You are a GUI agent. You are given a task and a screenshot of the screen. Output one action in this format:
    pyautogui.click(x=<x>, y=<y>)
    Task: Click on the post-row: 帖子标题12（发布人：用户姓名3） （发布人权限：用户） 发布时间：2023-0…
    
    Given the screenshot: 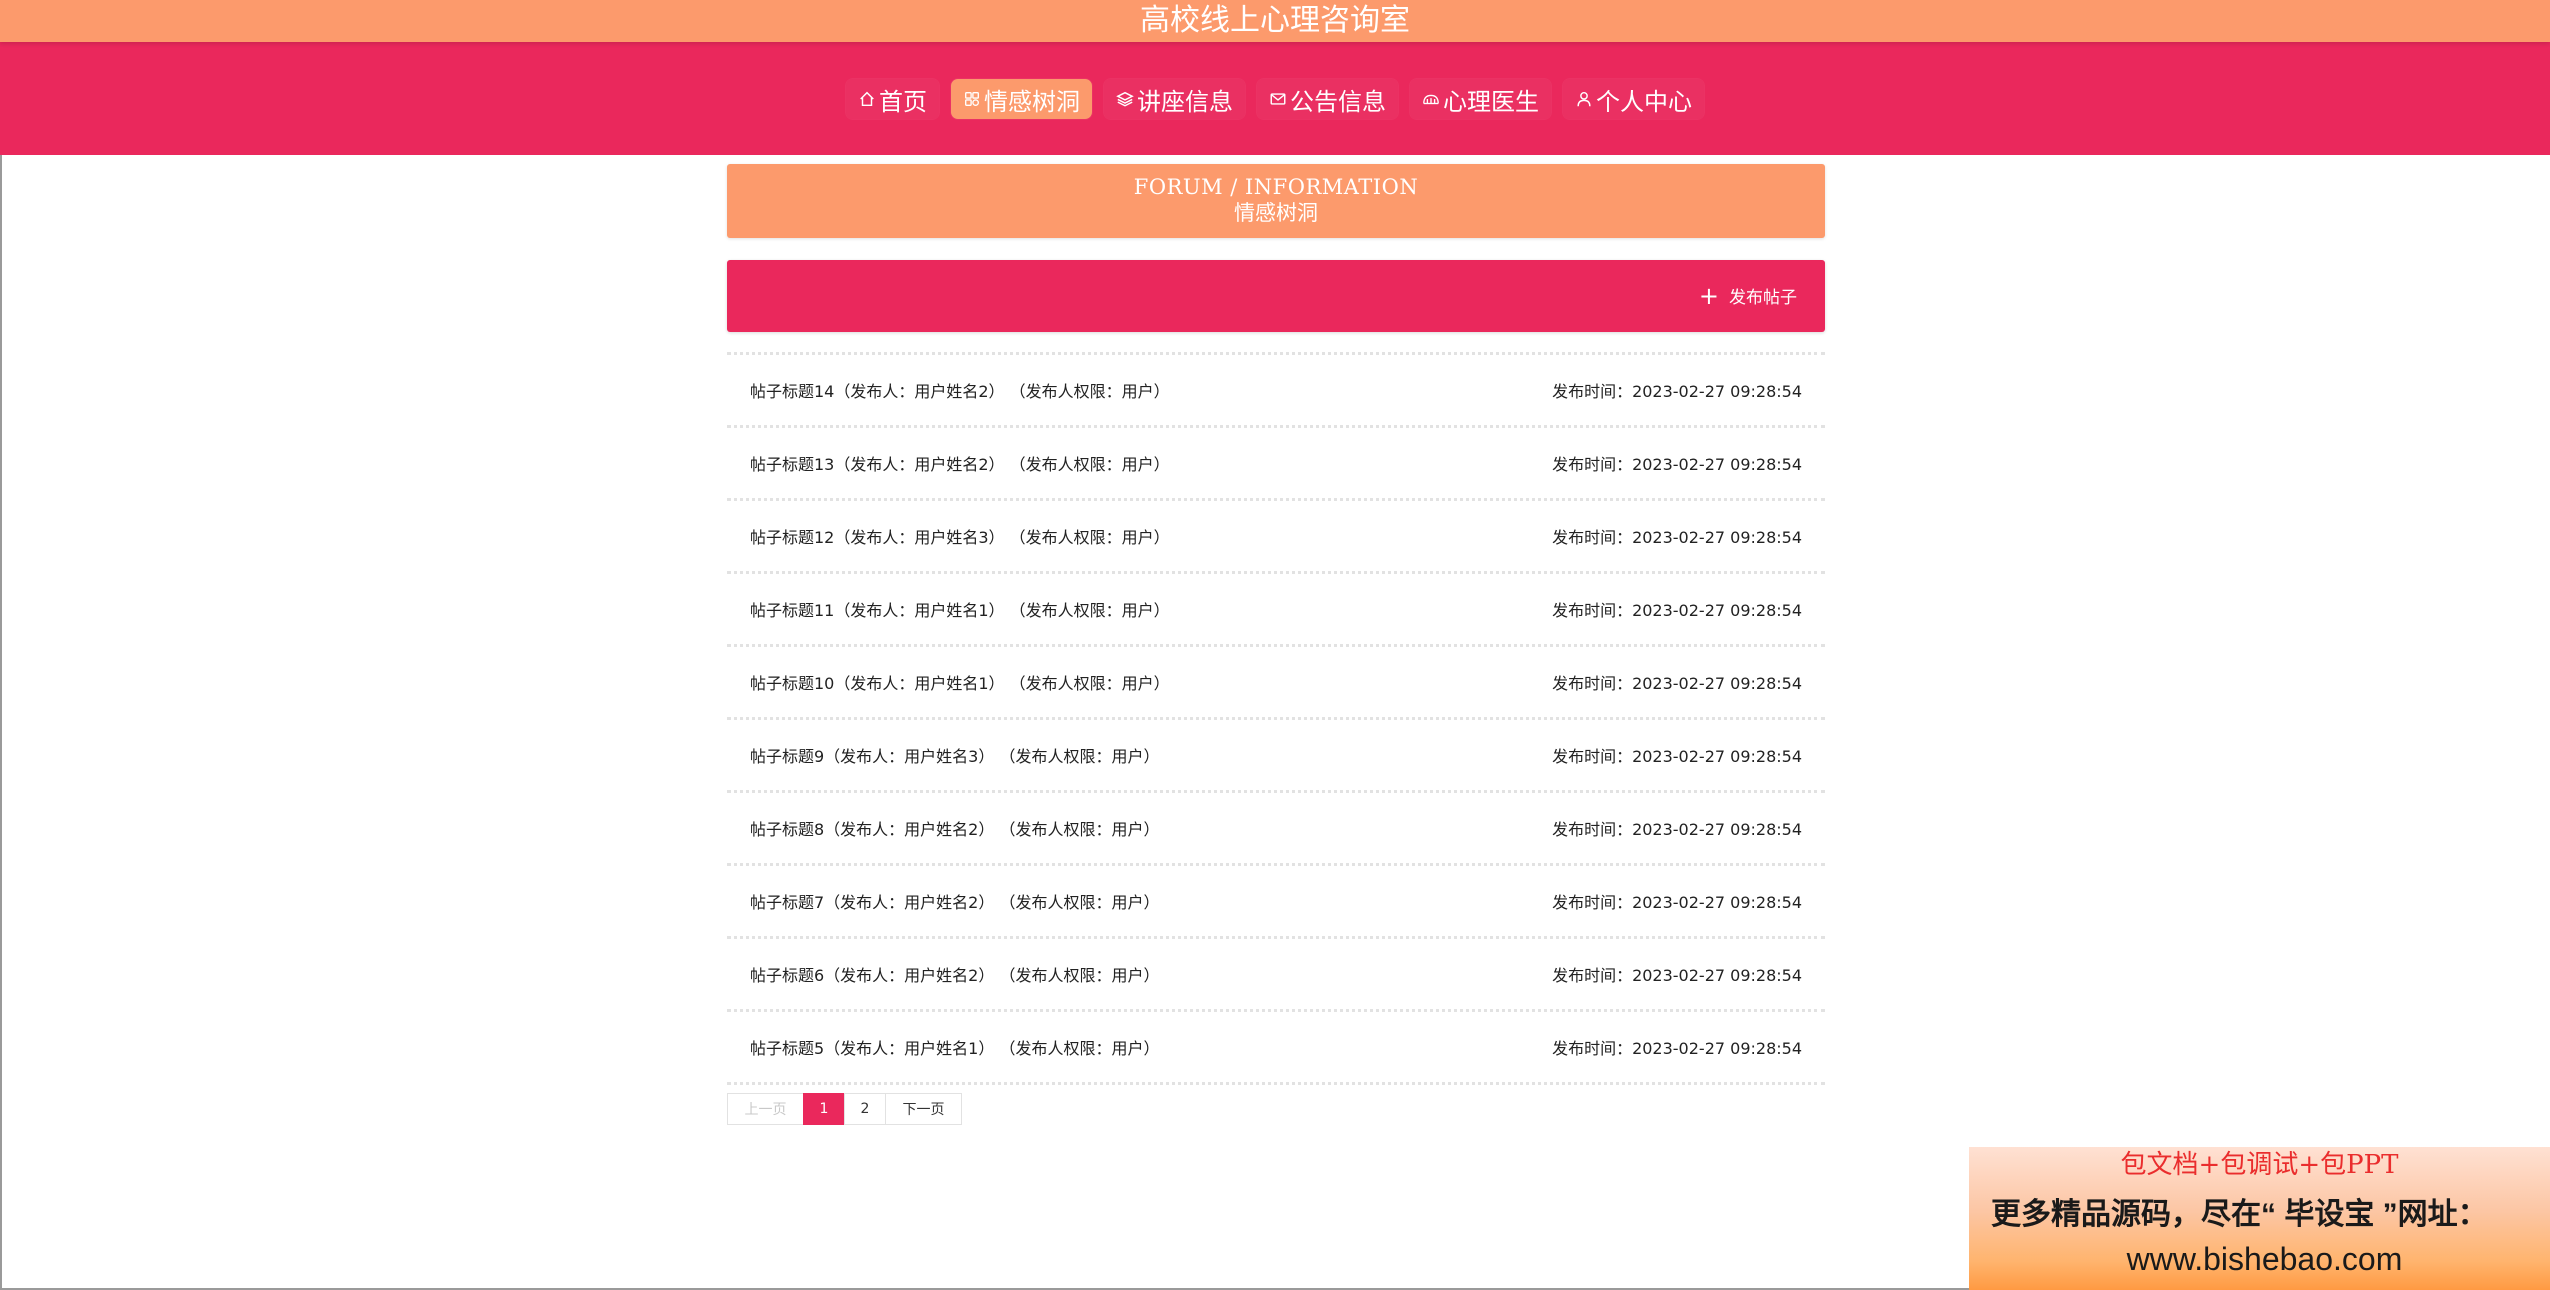 What is the action you would take?
    pyautogui.click(x=1276, y=534)
    